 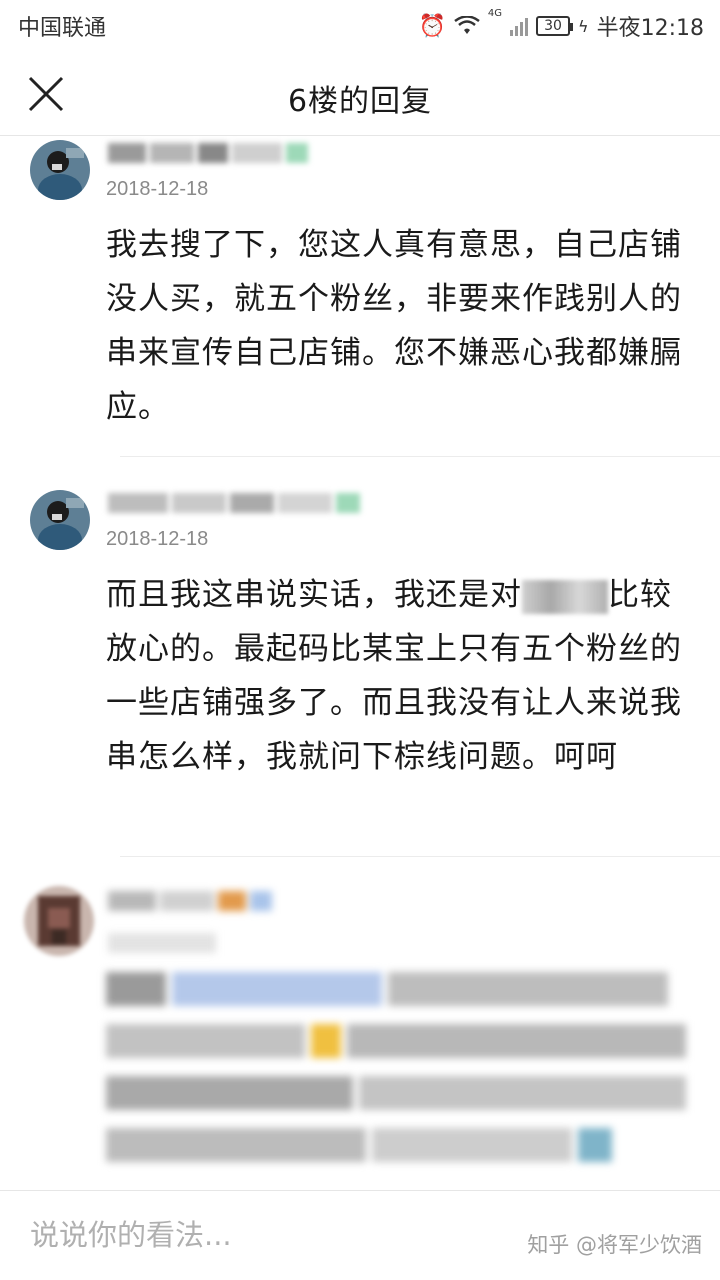 What do you see at coordinates (314, 595) in the screenshot?
I see `comment-text-part1: 而且我这串说实话，我还是对` at bounding box center [314, 595].